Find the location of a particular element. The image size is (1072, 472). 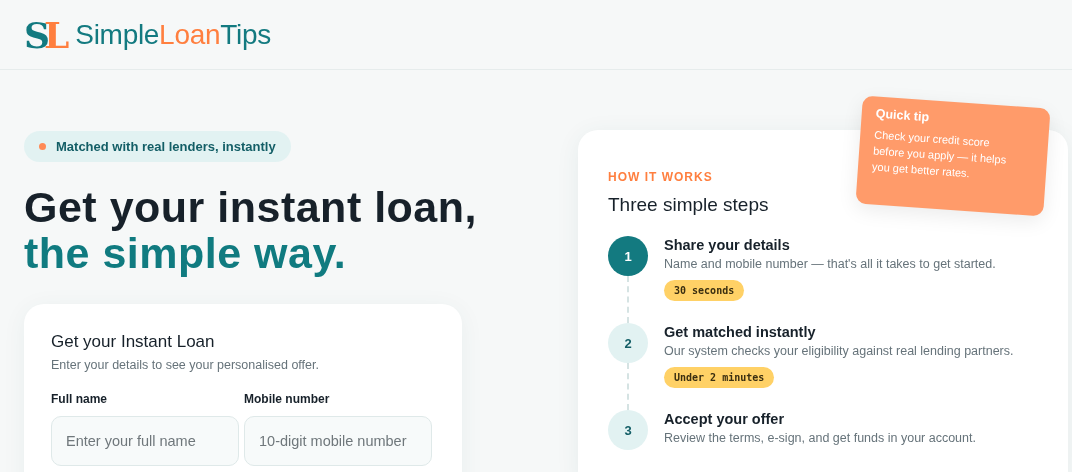

time-tag: 30 seconds is located at coordinates (704, 290).